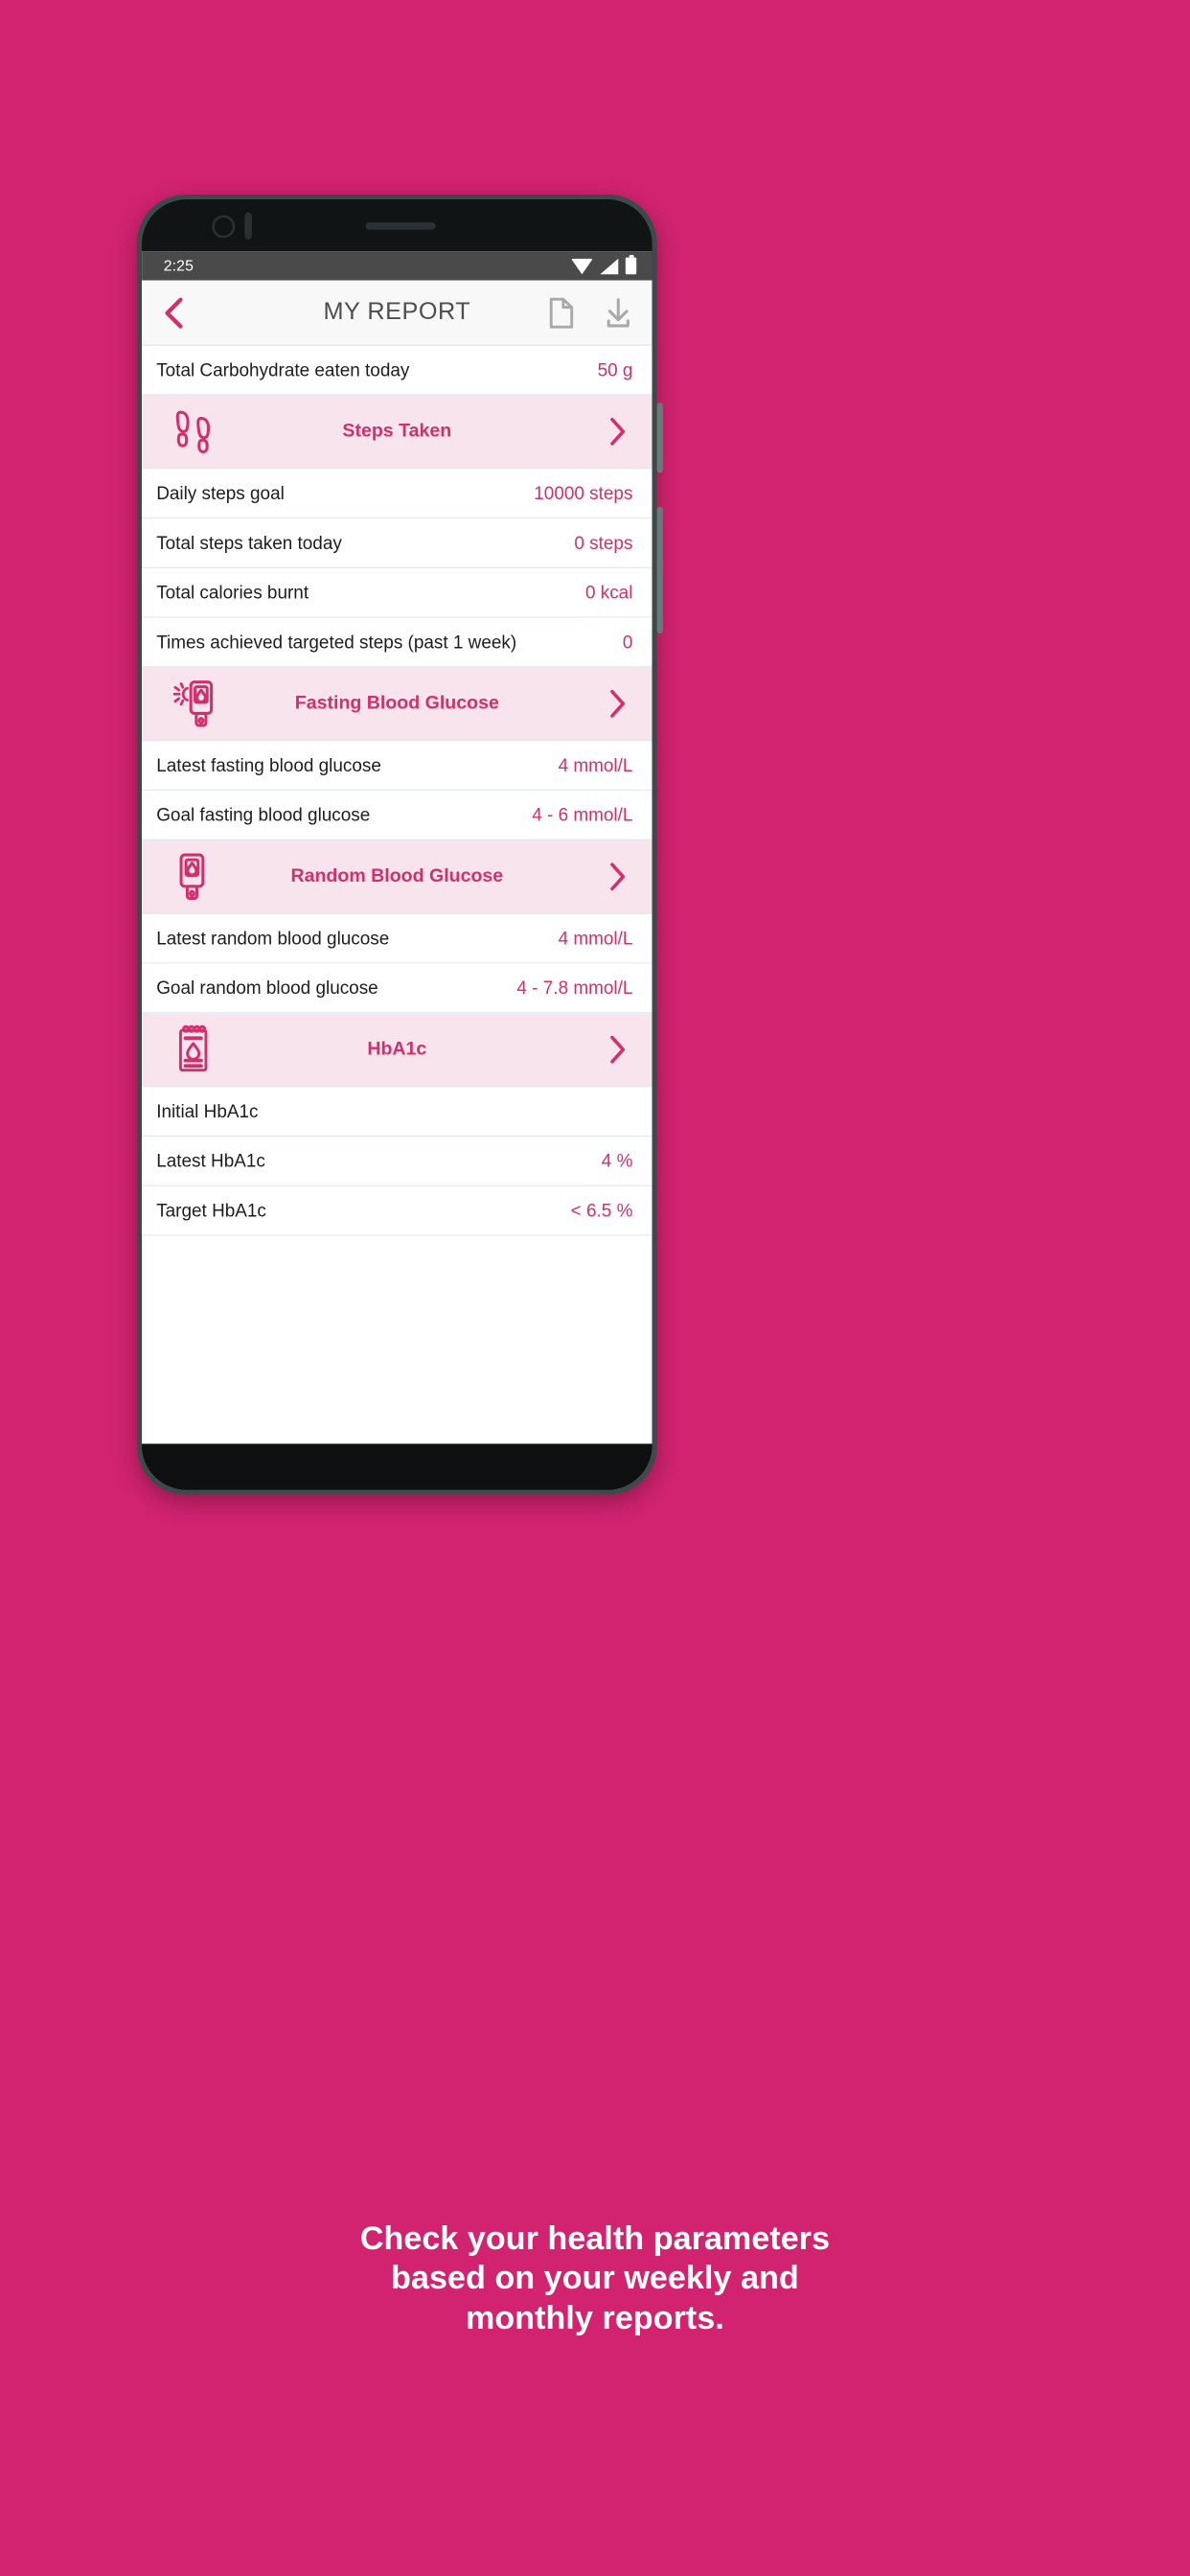  What do you see at coordinates (397, 989) in the screenshot?
I see `table-row: Goal random blood glucose 4 - 7.8 mmol/L` at bounding box center [397, 989].